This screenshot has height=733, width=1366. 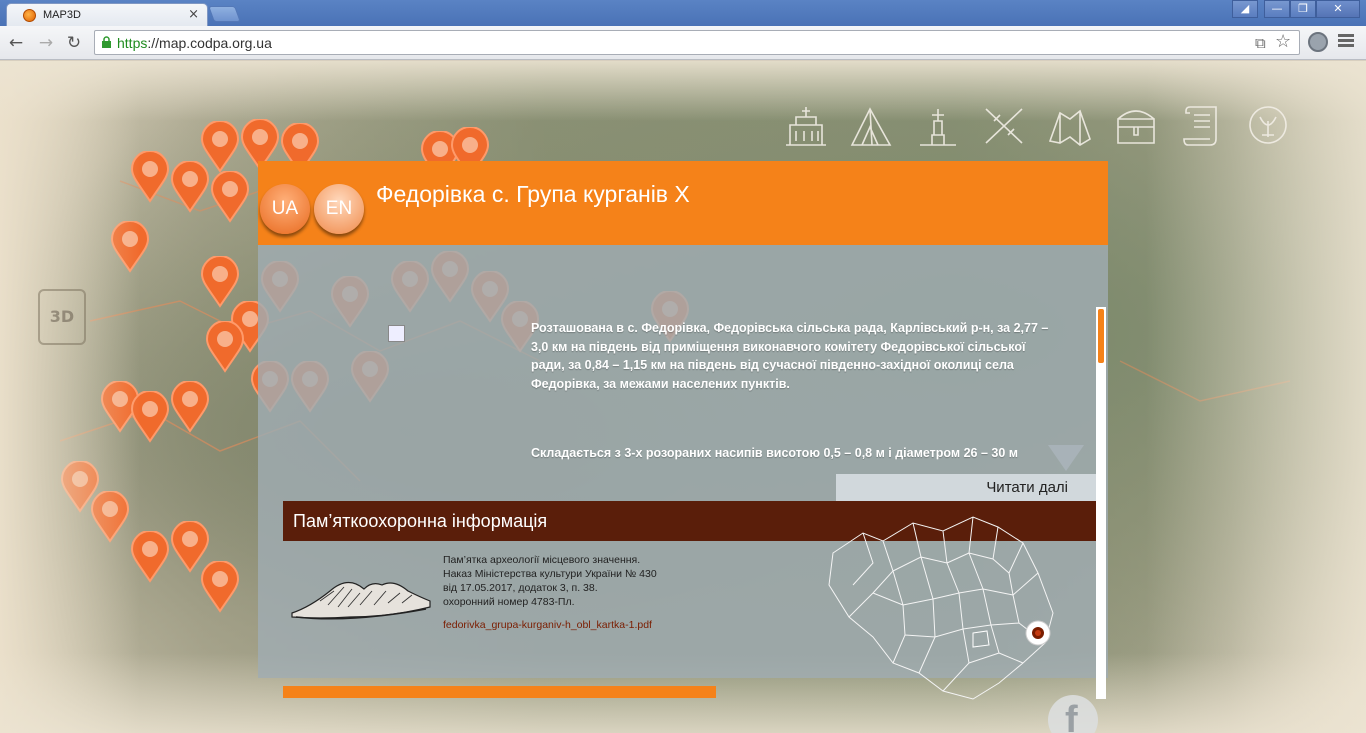 I want to click on location-marker-icon, so click(x=1038, y=633).